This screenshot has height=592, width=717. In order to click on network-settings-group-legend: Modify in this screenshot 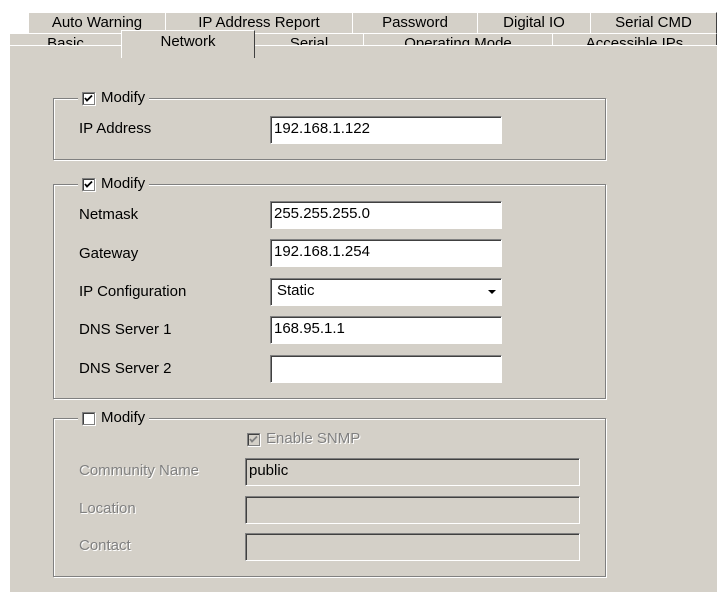, I will do `click(114, 184)`.